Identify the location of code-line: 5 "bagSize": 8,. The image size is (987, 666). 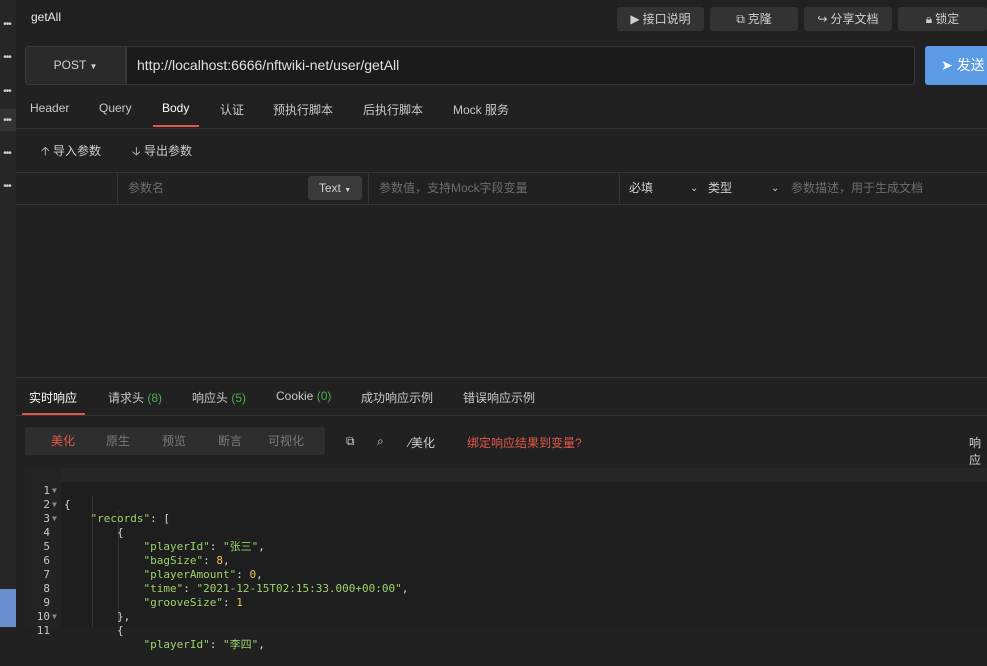
(136, 553).